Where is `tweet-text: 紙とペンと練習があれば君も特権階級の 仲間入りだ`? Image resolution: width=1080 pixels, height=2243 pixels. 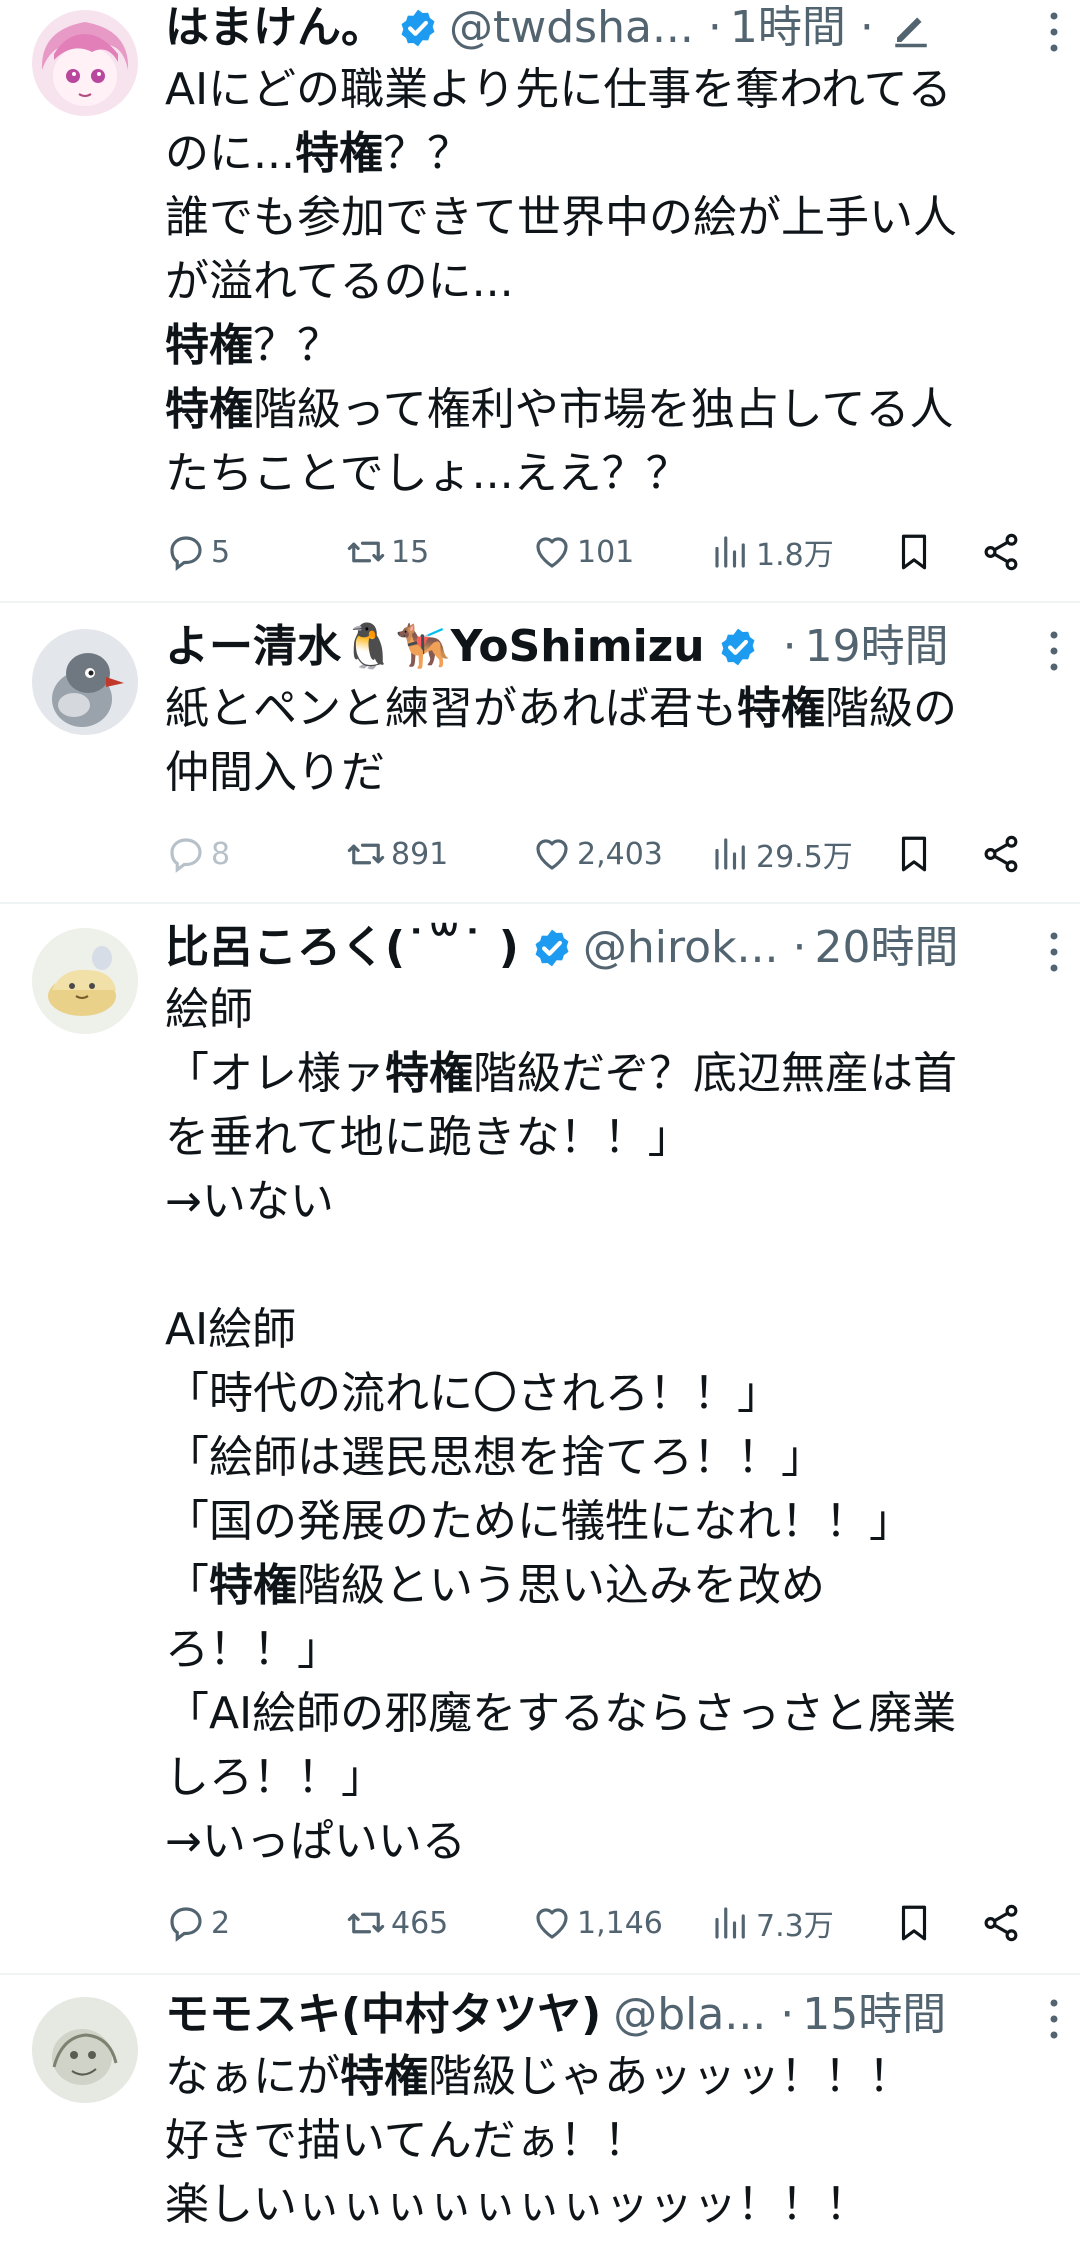
tweet-text: 紙とペンと練習があれば君も特権階級の 仲間入りだ is located at coordinates (561, 740).